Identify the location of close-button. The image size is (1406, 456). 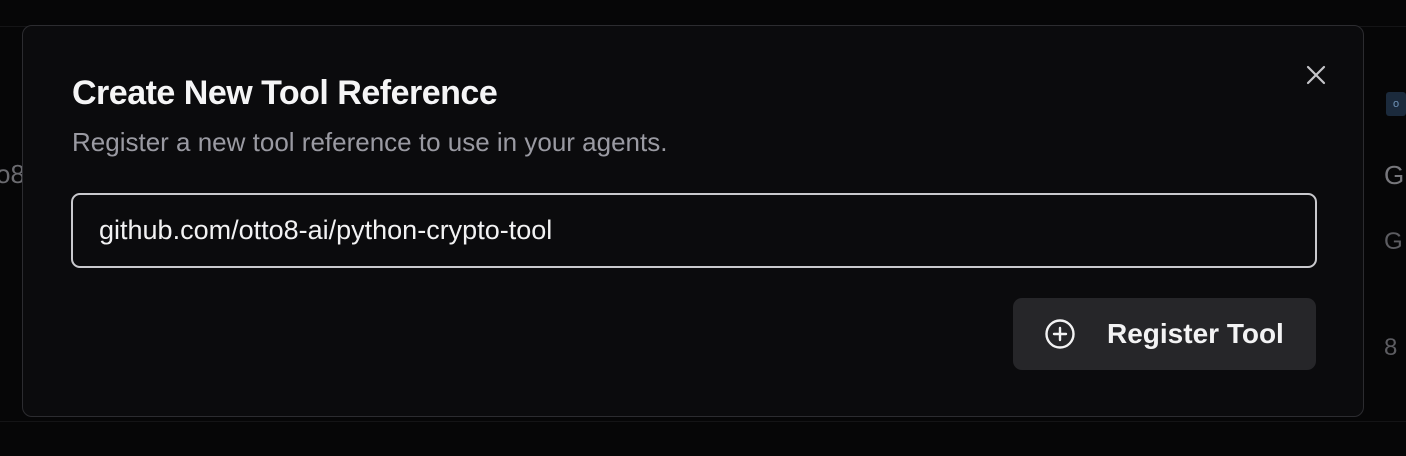
(1316, 75).